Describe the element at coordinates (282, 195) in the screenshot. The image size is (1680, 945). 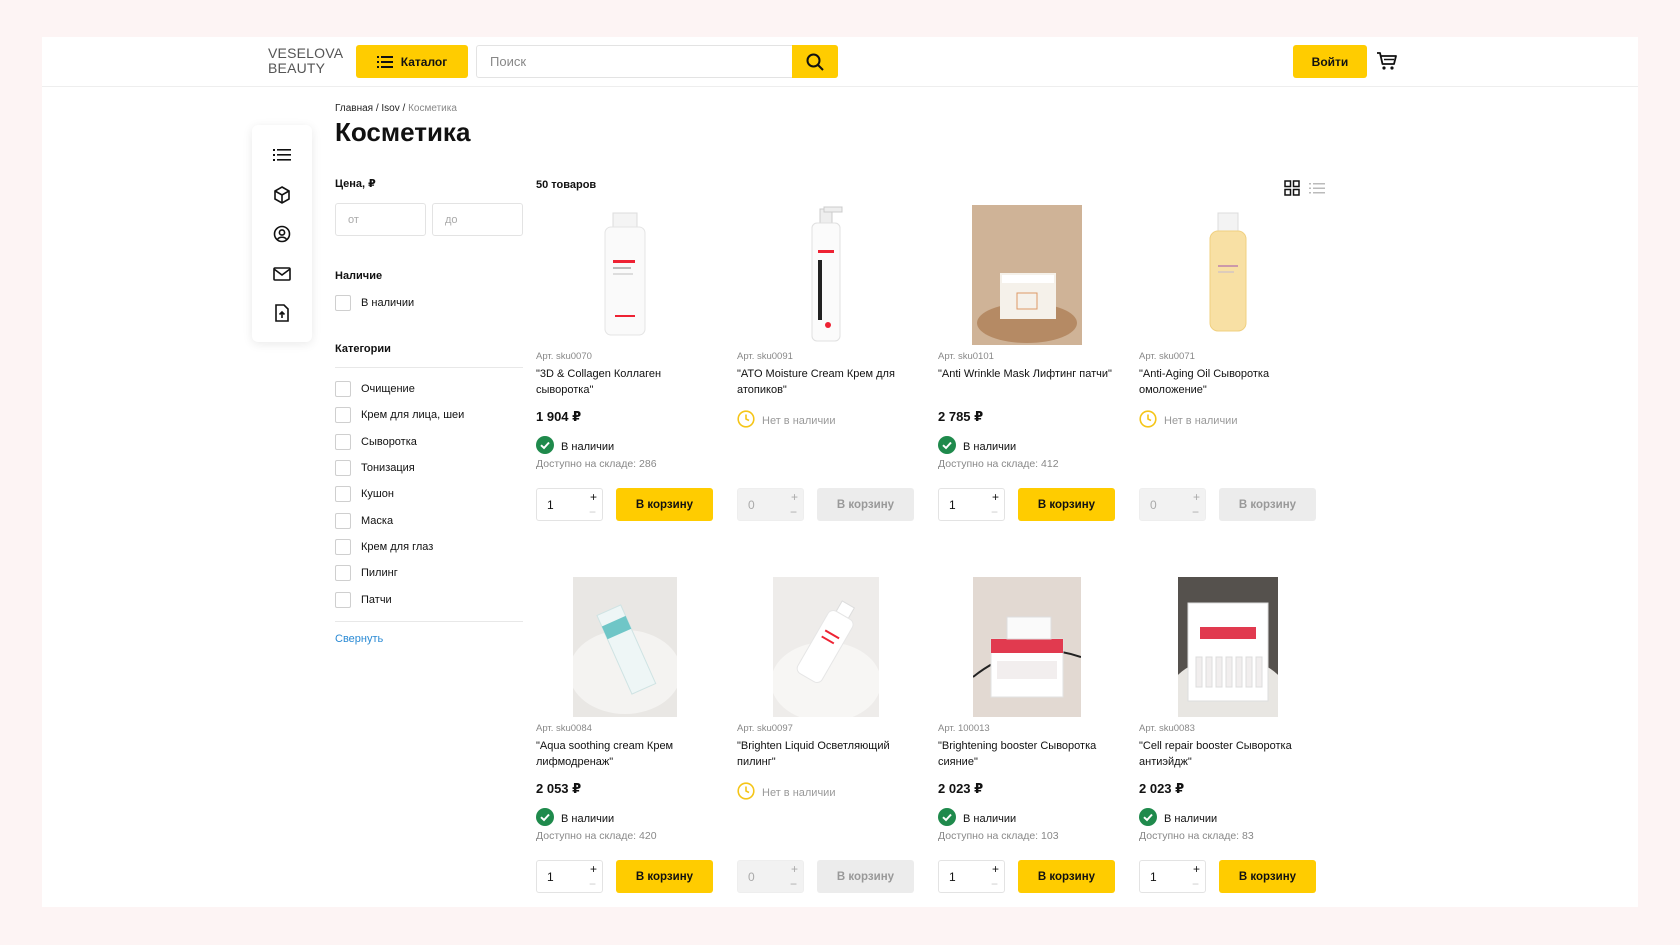
I see `box-icon` at that location.